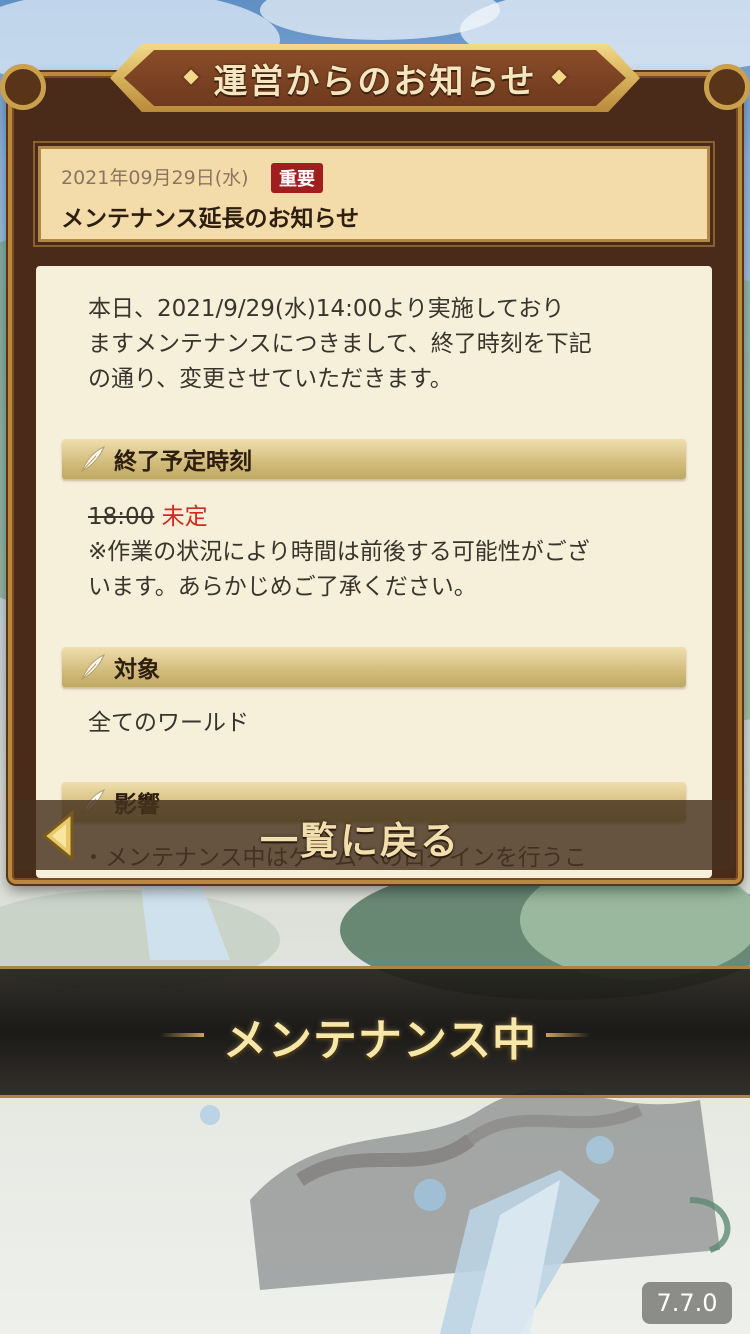 Image resolution: width=750 pixels, height=1334 pixels. Describe the element at coordinates (340, 344) in the screenshot. I see `intro-line: ますメンテナンスにつきまして、終了時刻を下記` at that location.